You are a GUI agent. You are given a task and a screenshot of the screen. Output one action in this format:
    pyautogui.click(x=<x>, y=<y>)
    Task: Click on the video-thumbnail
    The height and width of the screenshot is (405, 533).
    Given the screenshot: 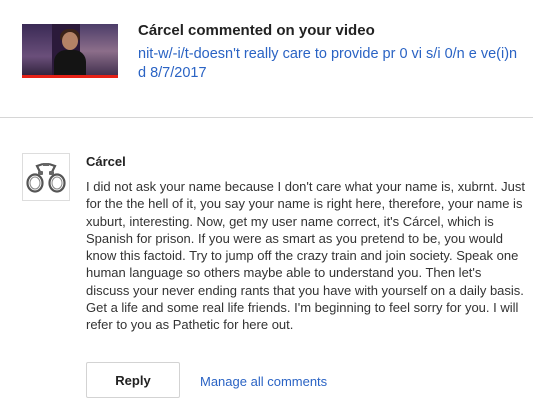 What is the action you would take?
    pyautogui.click(x=70, y=51)
    